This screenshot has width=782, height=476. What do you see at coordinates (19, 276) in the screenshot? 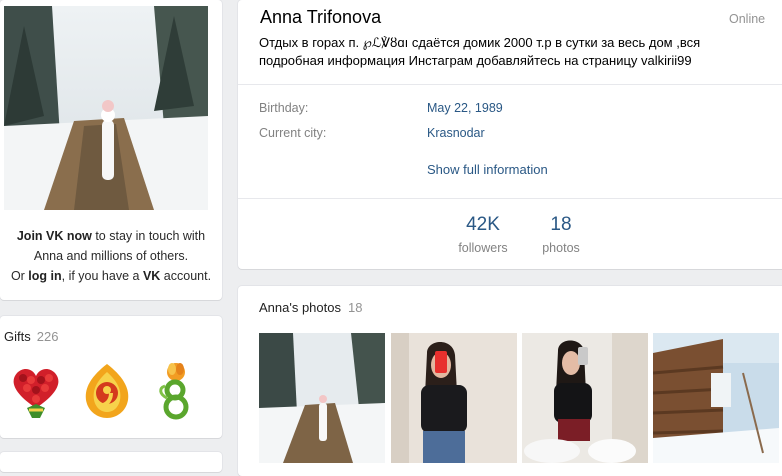
I see `join-or: Or` at bounding box center [19, 276].